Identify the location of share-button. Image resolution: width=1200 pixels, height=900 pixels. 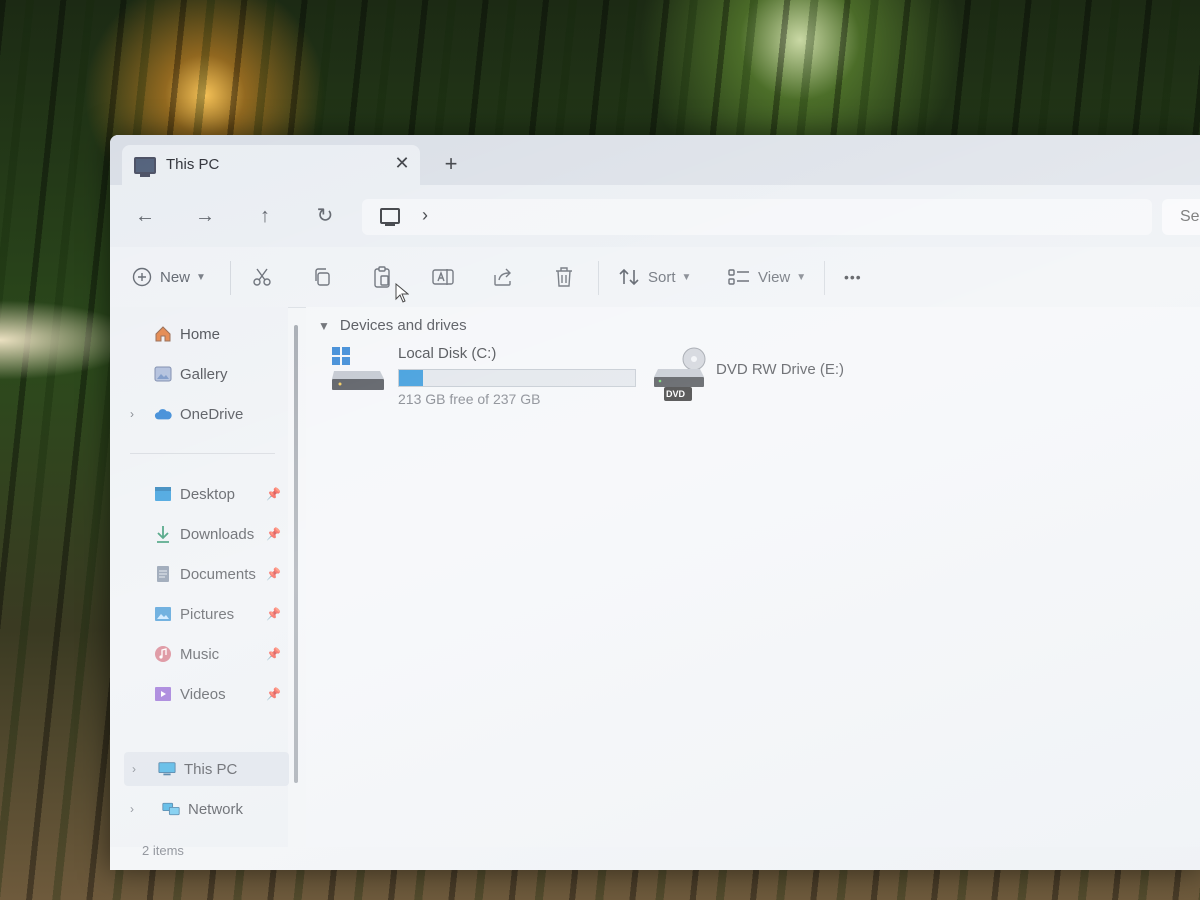
(503, 277).